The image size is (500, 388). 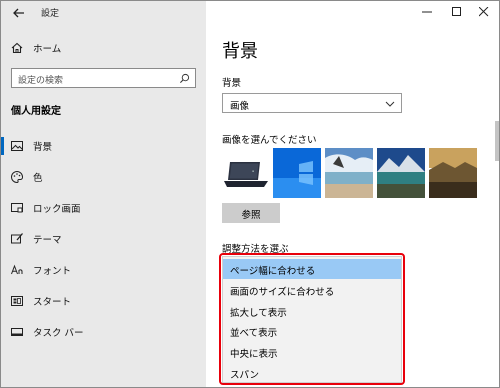 What do you see at coordinates (17, 301) in the screenshot?
I see `start-grid-icon` at bounding box center [17, 301].